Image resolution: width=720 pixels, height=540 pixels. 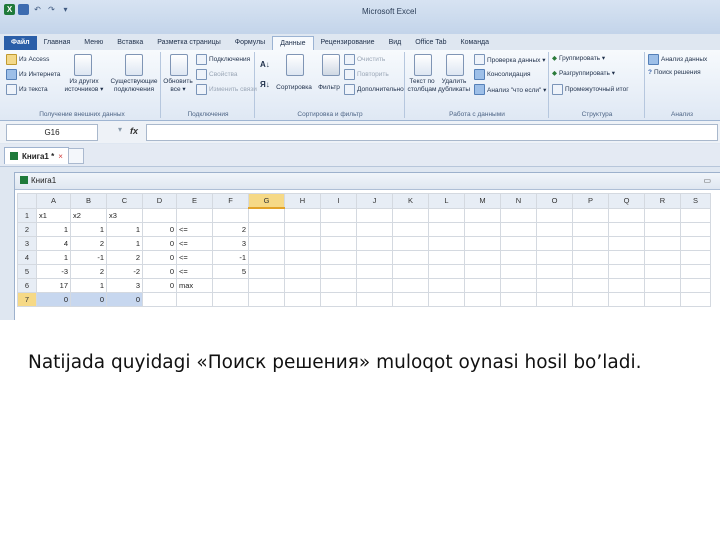 I want to click on sort-za-button: Я↓, so click(x=265, y=84).